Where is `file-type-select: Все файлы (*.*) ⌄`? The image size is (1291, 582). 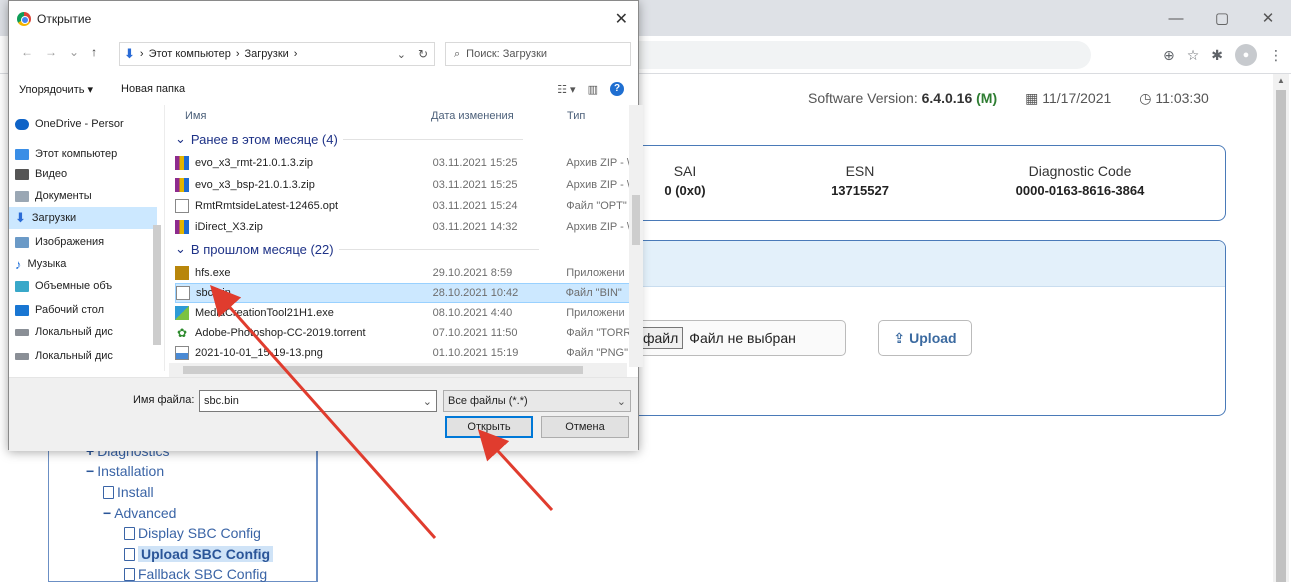
file-type-select: Все файлы (*.*) ⌄ is located at coordinates (537, 401).